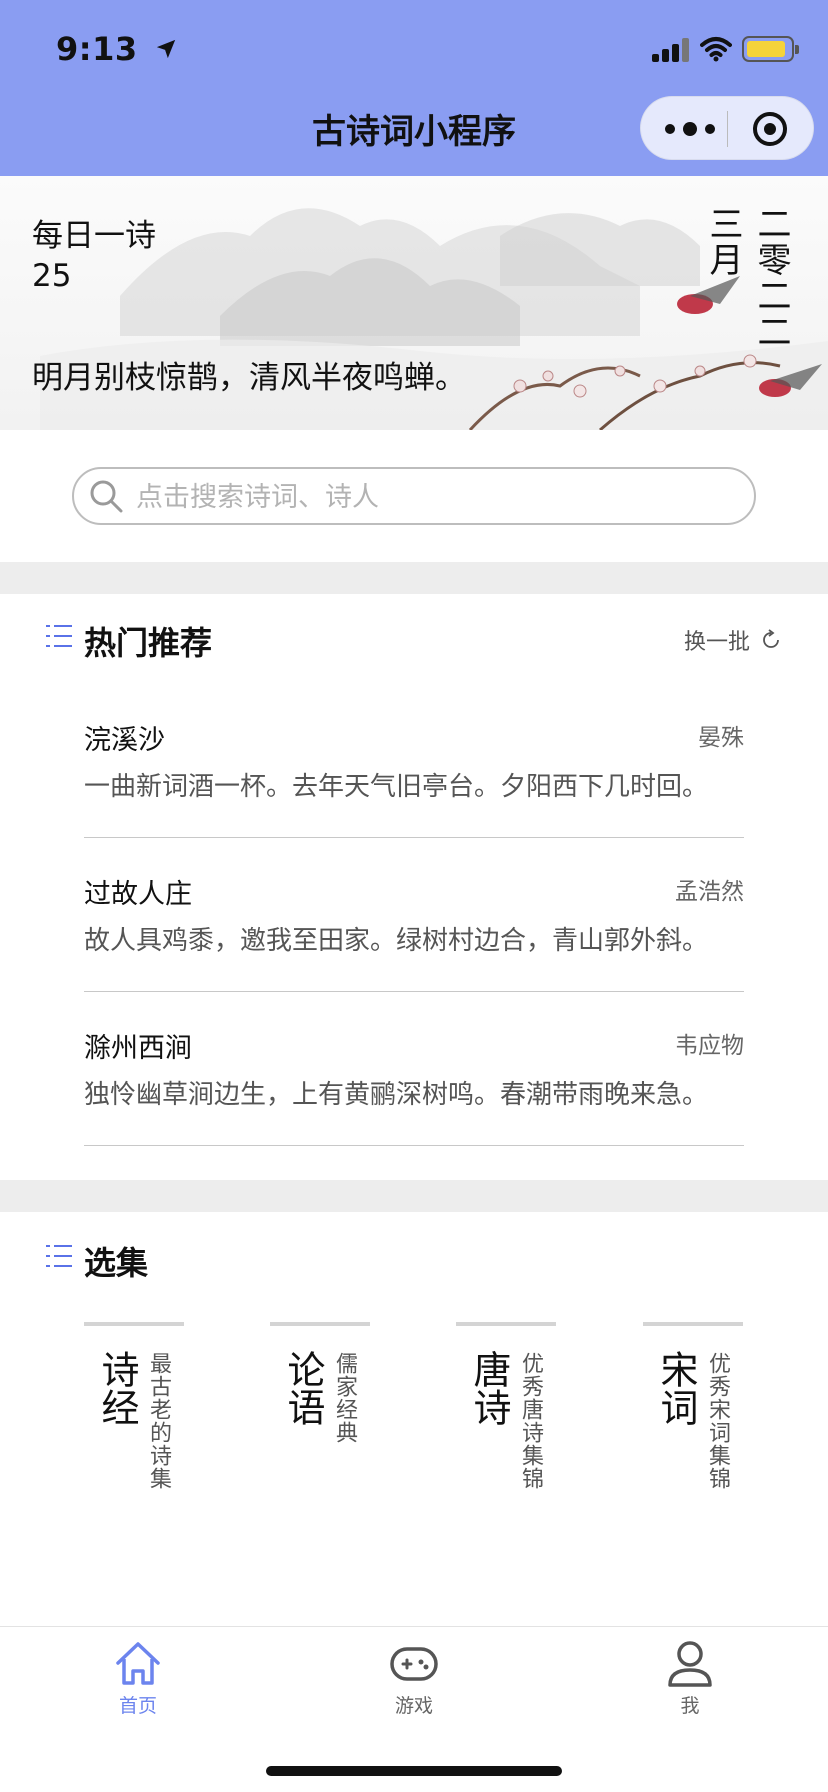  What do you see at coordinates (116, 1263) in the screenshot?
I see `collections-section-title: 选集` at bounding box center [116, 1263].